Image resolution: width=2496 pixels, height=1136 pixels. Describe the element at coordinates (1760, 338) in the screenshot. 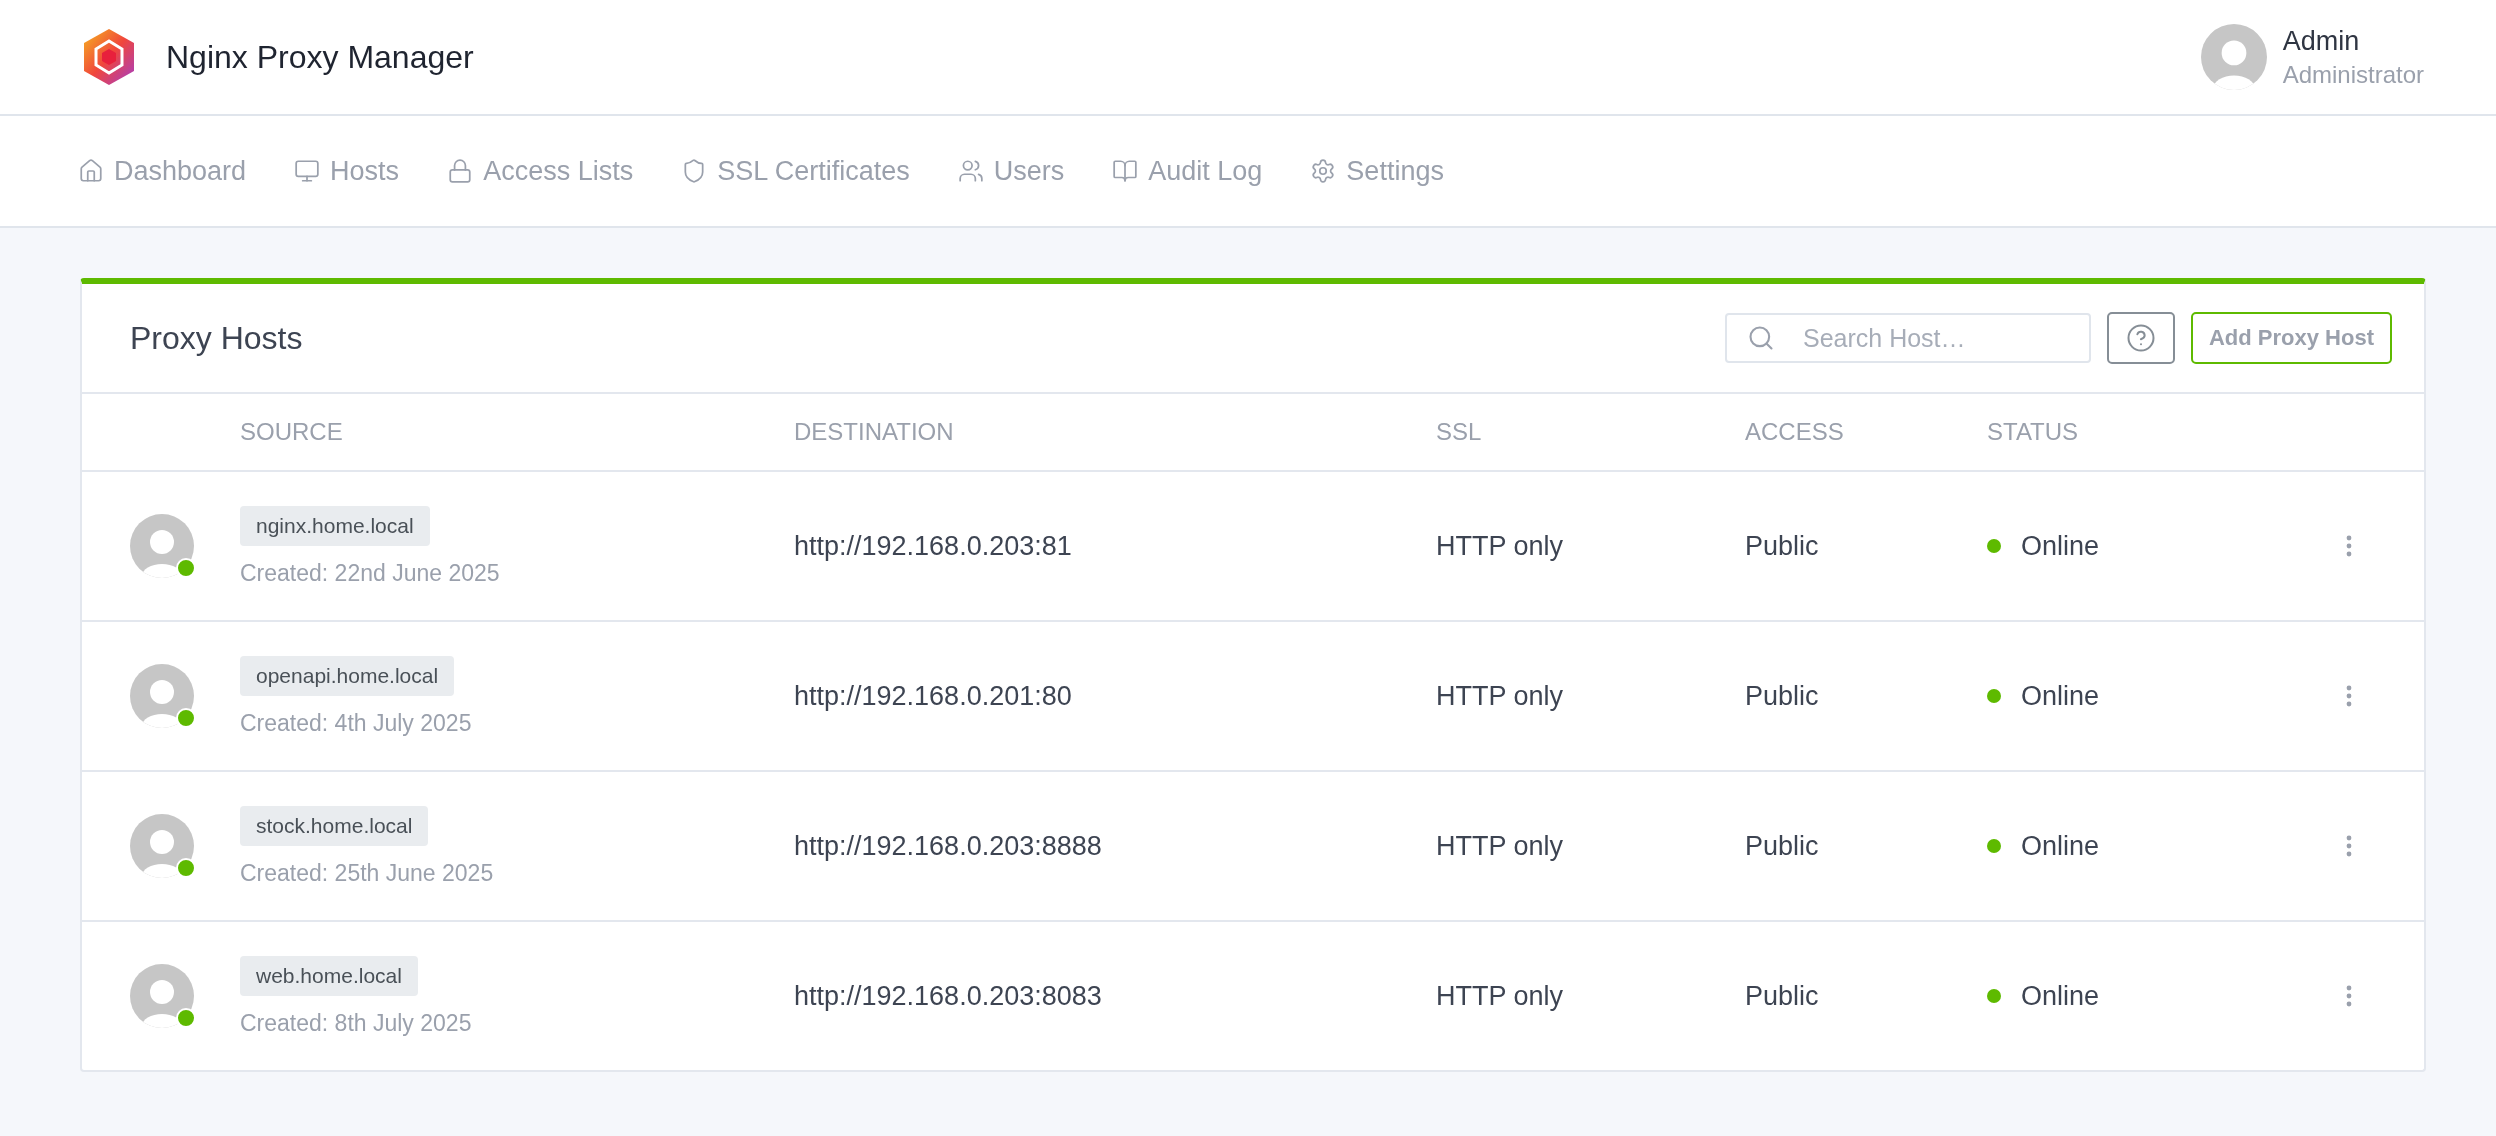

I see `search-icon` at that location.